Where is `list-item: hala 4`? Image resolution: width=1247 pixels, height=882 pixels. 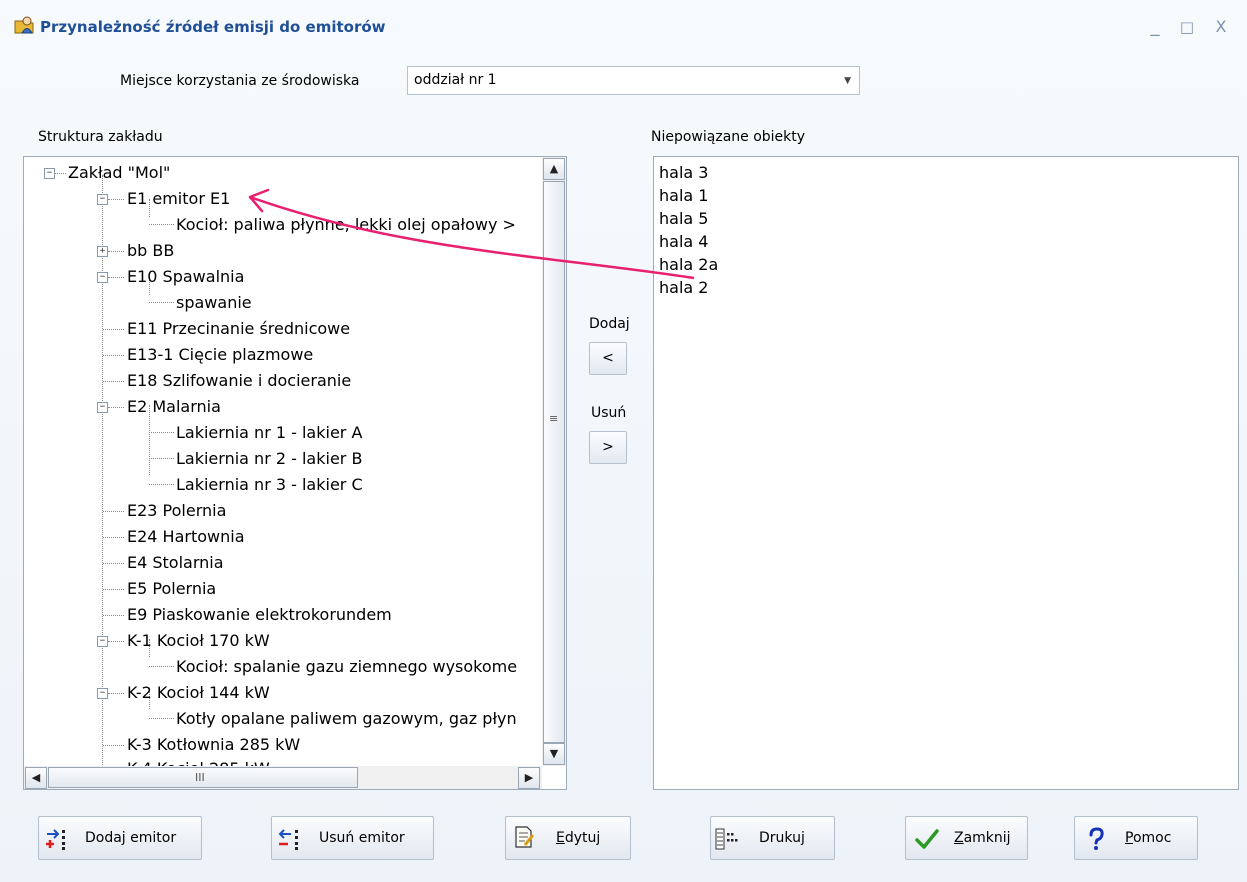
list-item: hala 4 is located at coordinates (683, 241).